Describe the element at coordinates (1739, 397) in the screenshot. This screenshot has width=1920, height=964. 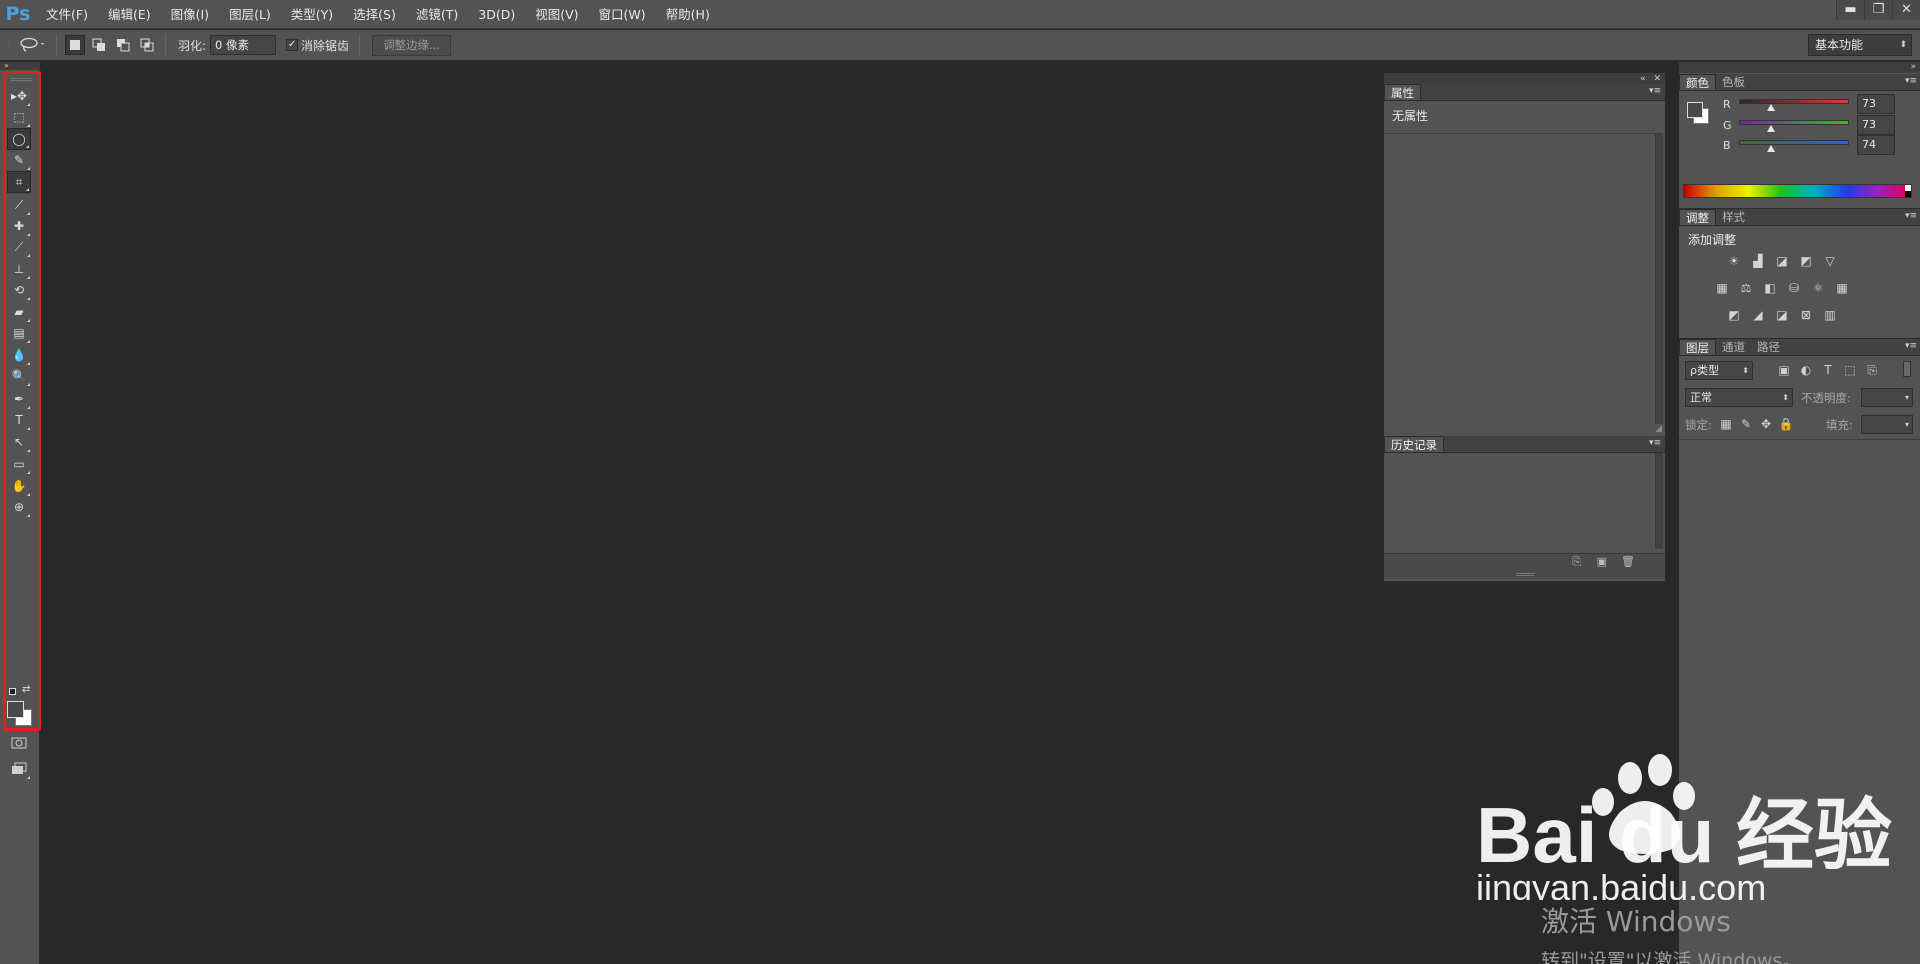
I see `blend-mode-select: 正常 ⬍` at that location.